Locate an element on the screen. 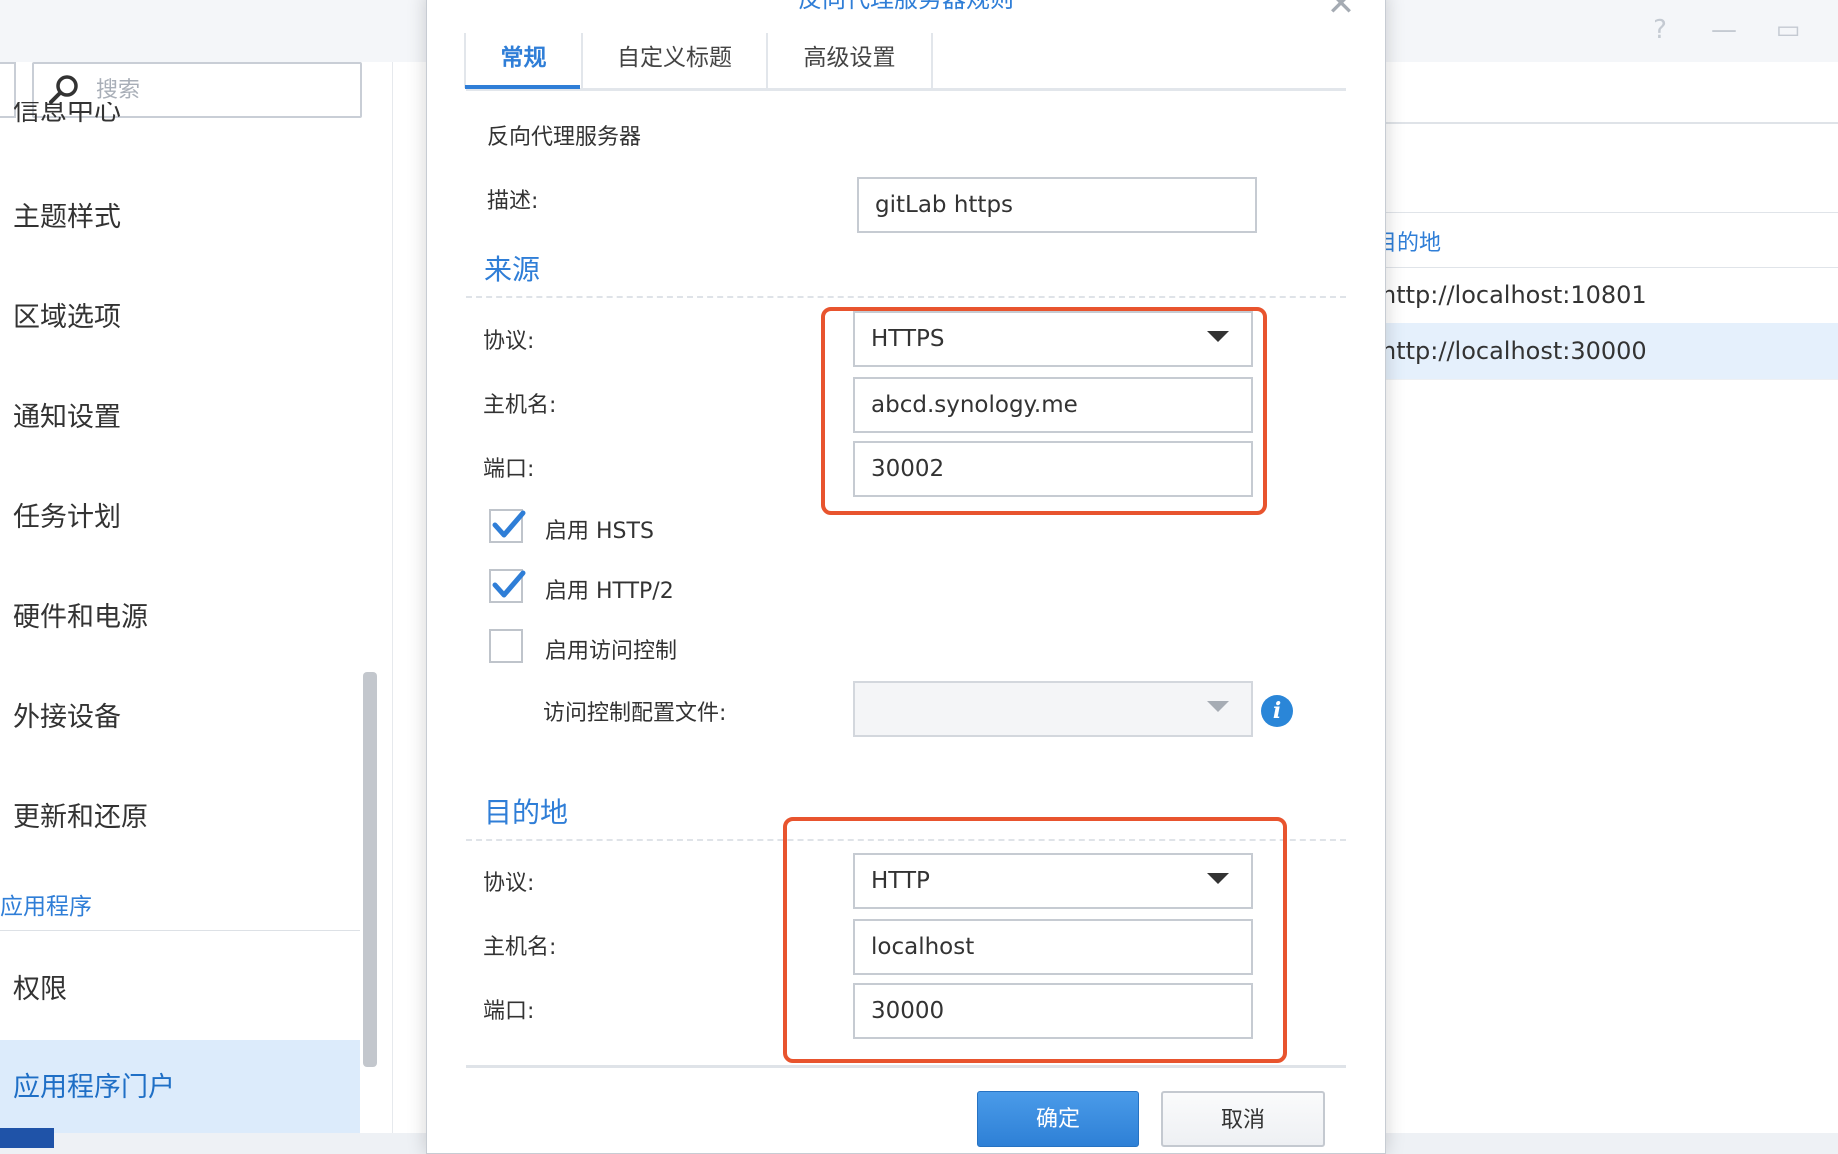 This screenshot has width=1838, height=1154. main-toolbar is located at coordinates (1612, 93).